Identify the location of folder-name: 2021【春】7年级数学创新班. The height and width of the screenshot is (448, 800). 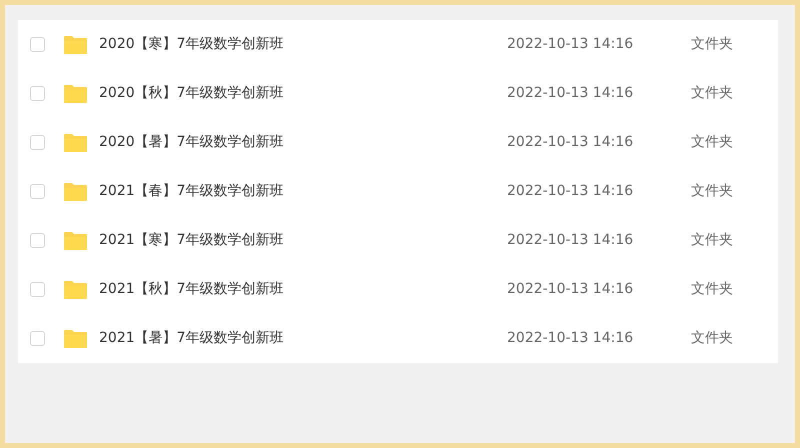
(192, 191).